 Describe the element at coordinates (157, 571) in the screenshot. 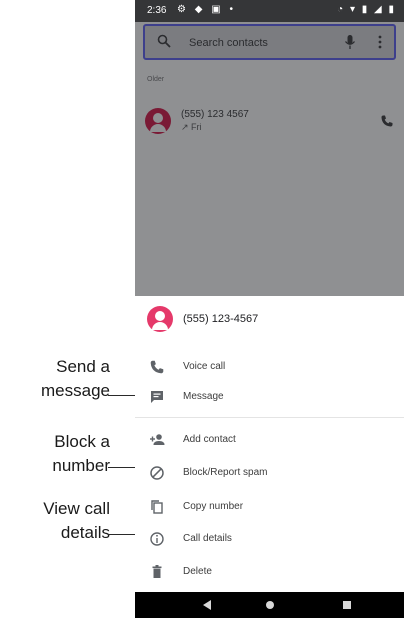

I see `trash-icon` at that location.